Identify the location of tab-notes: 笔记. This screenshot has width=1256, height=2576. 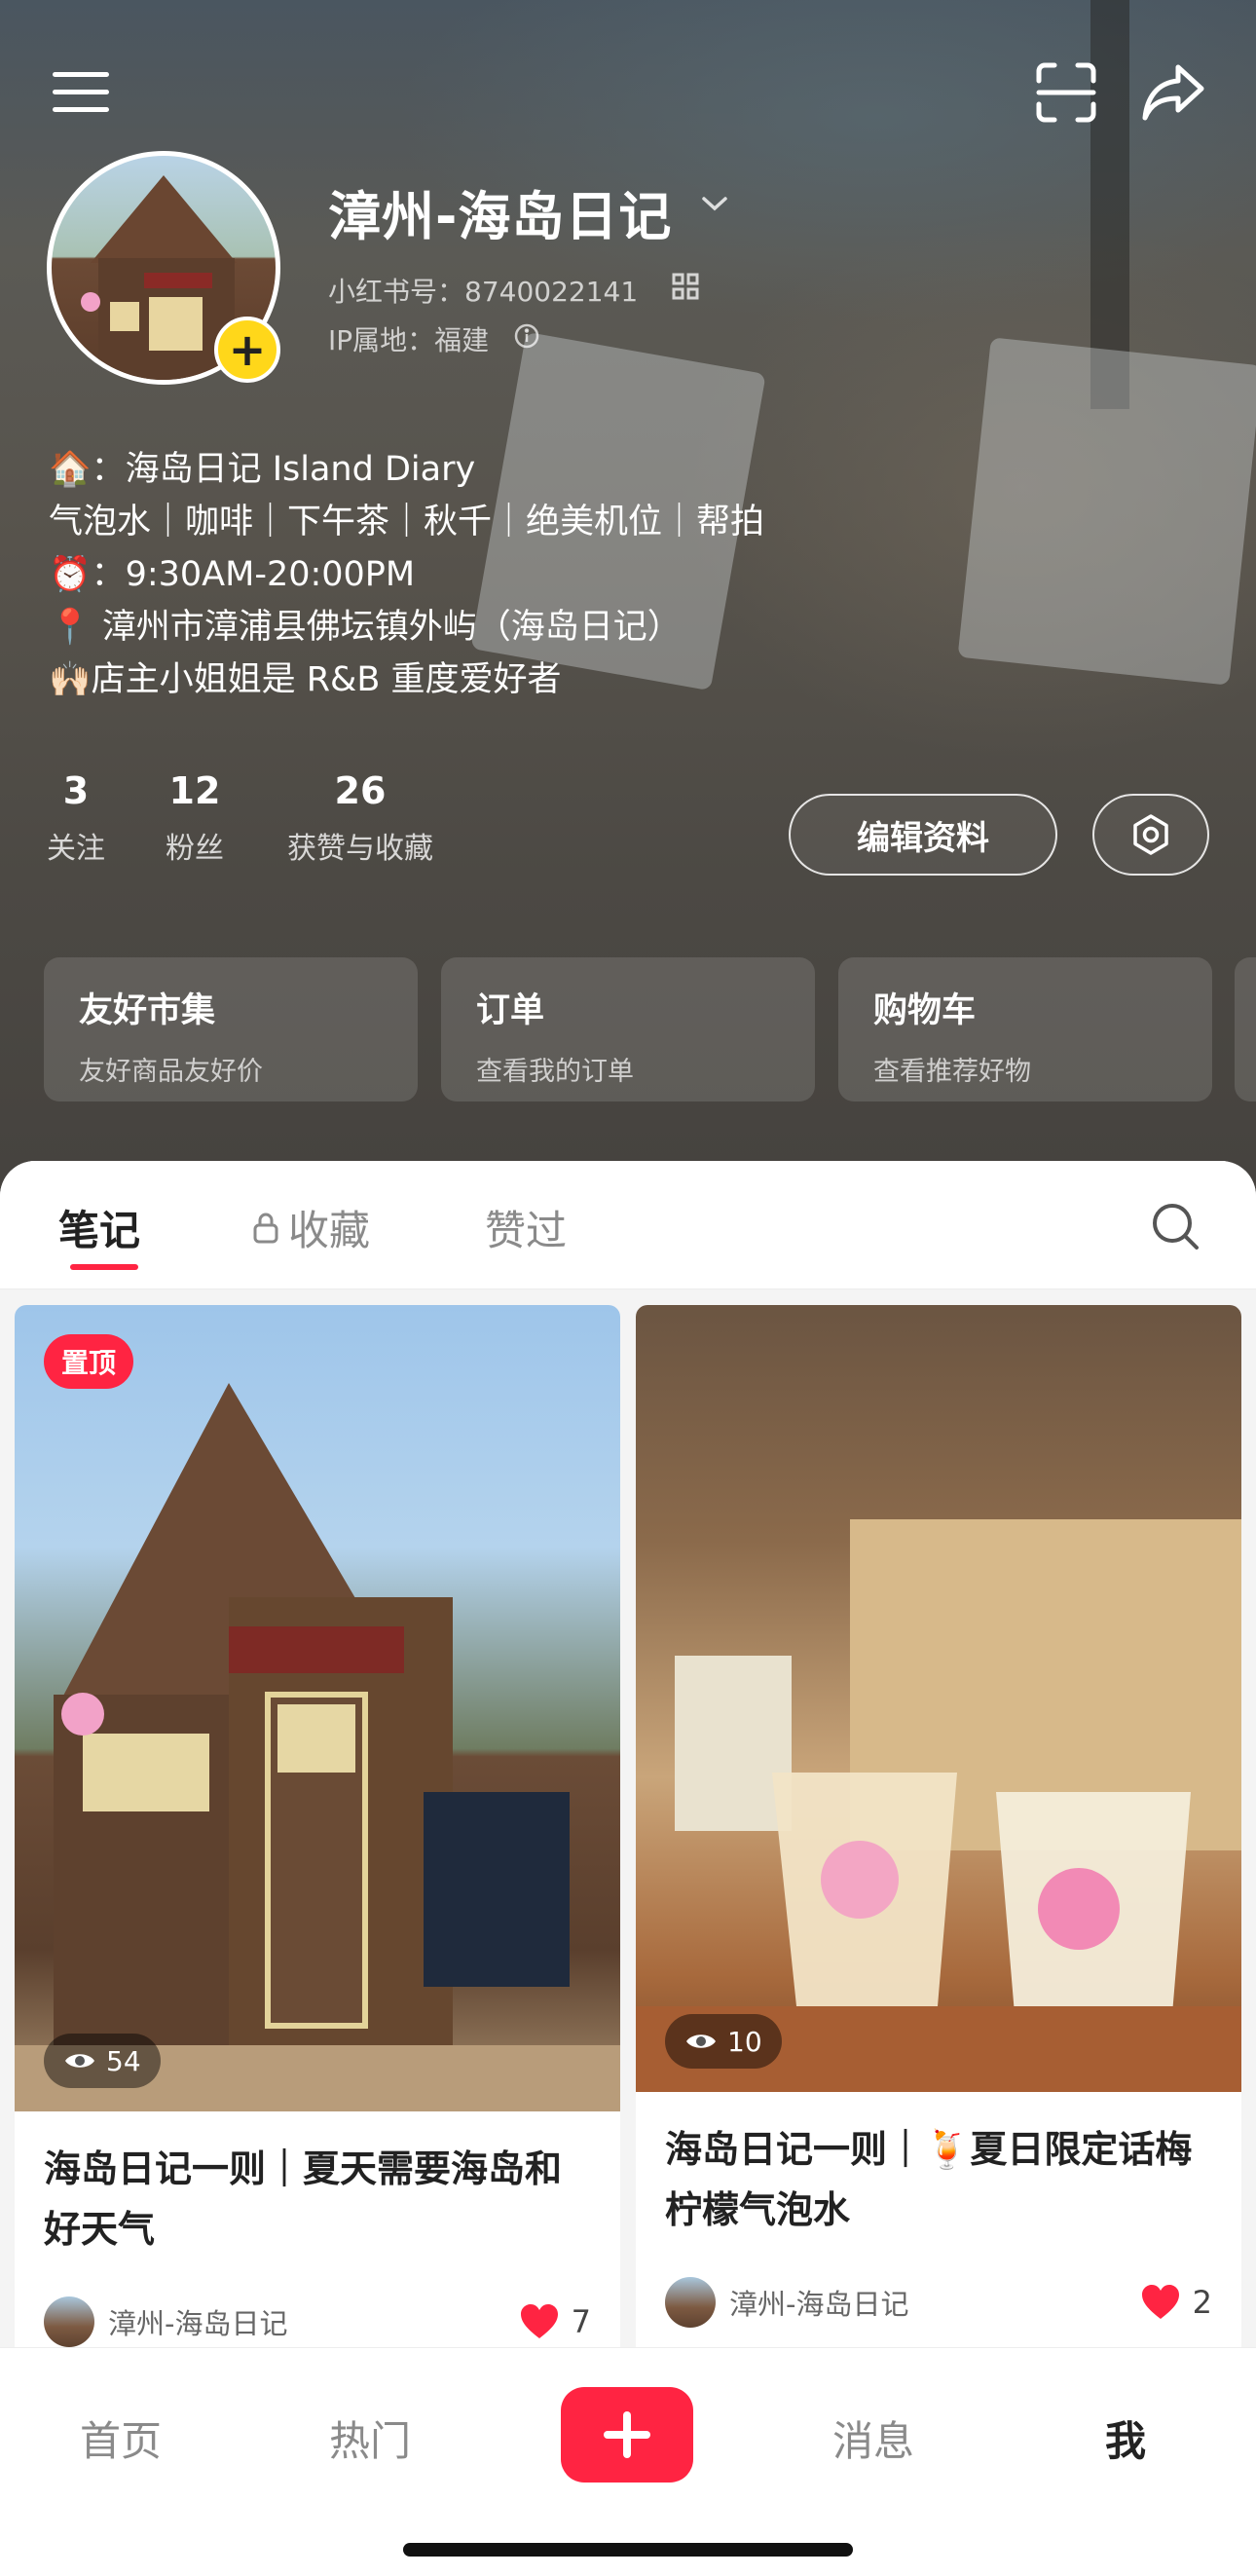
(99, 1227).